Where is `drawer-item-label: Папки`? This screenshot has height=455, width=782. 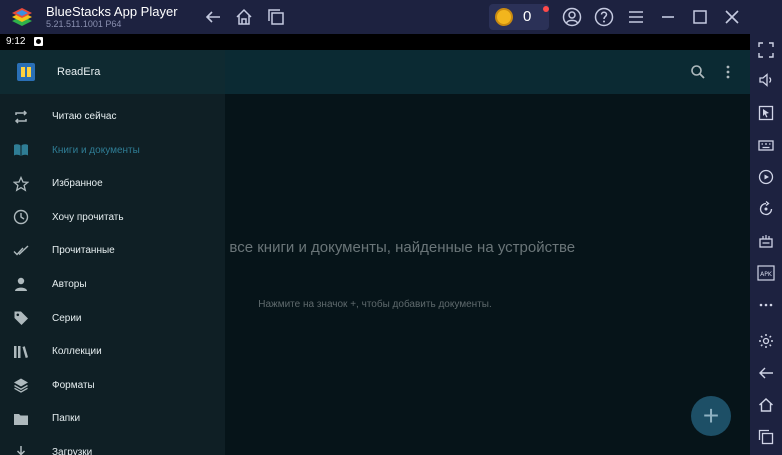 drawer-item-label: Папки is located at coordinates (66, 419).